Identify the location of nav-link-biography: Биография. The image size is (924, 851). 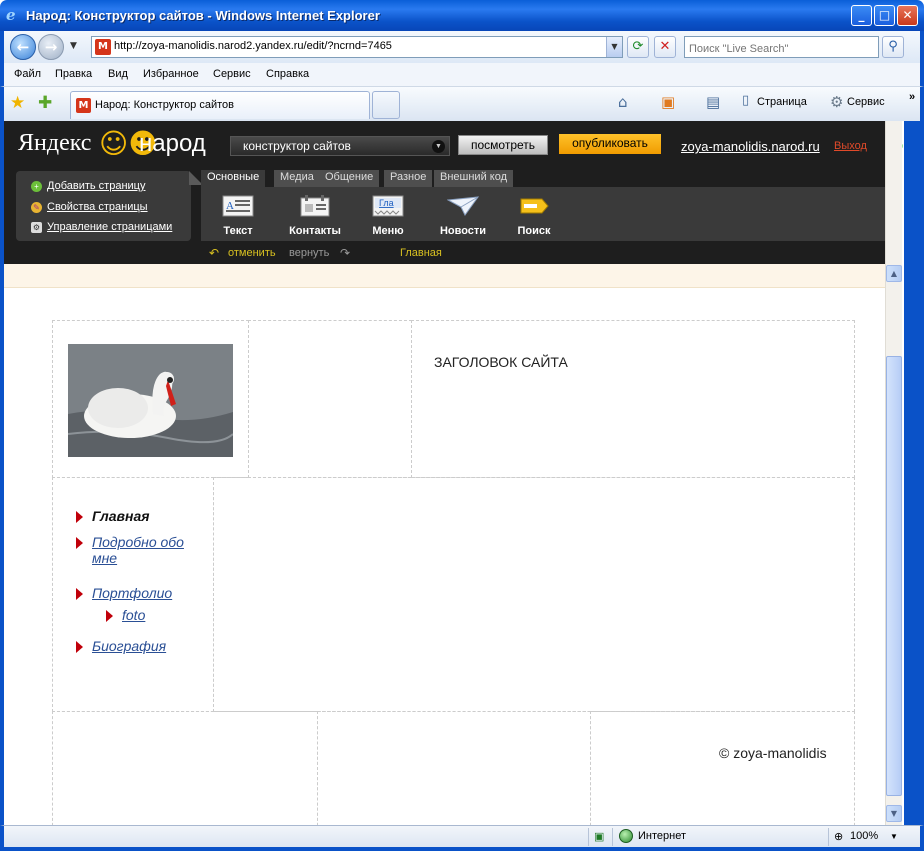
(129, 646).